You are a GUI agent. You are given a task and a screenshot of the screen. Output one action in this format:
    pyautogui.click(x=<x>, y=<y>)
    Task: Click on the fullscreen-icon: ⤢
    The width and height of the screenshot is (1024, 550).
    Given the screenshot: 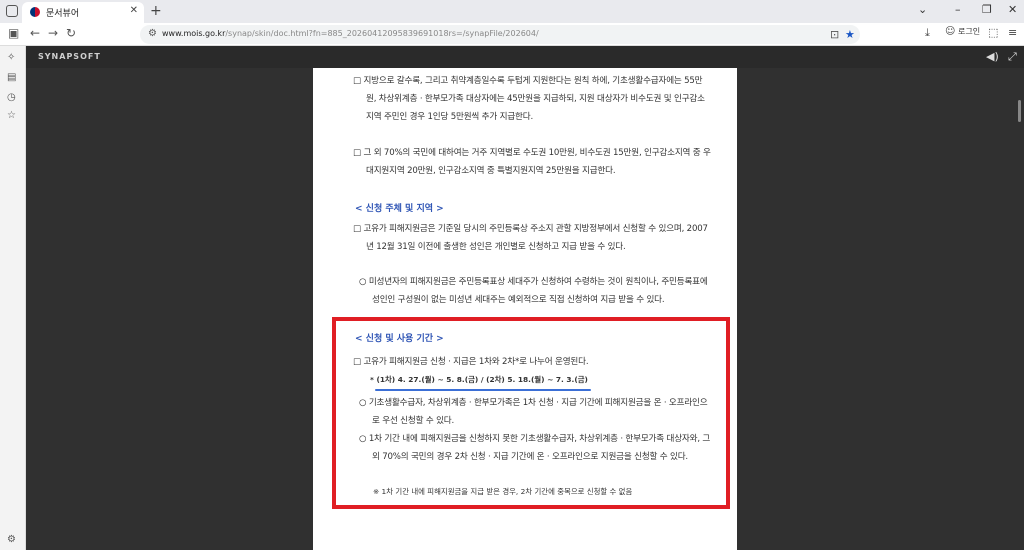 What is the action you would take?
    pyautogui.click(x=1012, y=57)
    